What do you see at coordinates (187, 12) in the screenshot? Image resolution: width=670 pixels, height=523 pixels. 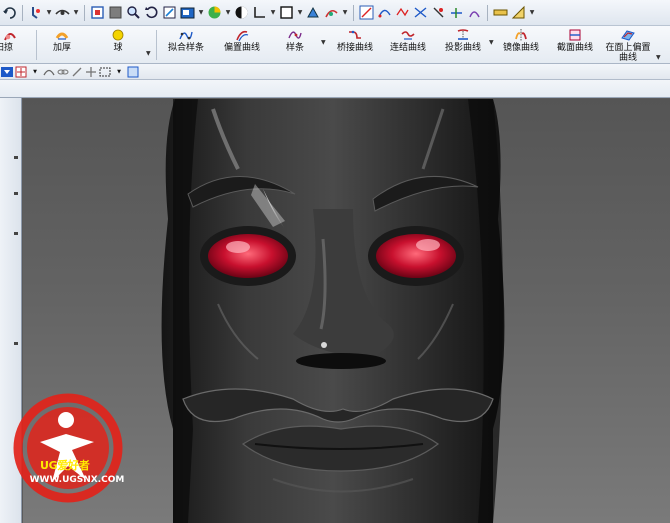 I see `render-icon` at bounding box center [187, 12].